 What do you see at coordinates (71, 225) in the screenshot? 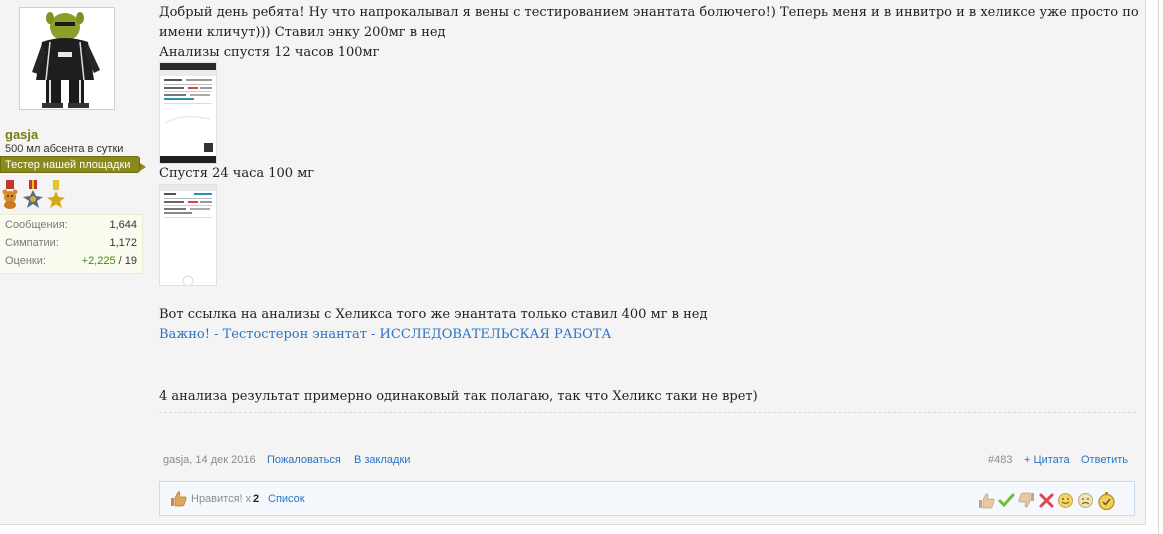
I see `stat-messages: Сообщения: 1,644` at bounding box center [71, 225].